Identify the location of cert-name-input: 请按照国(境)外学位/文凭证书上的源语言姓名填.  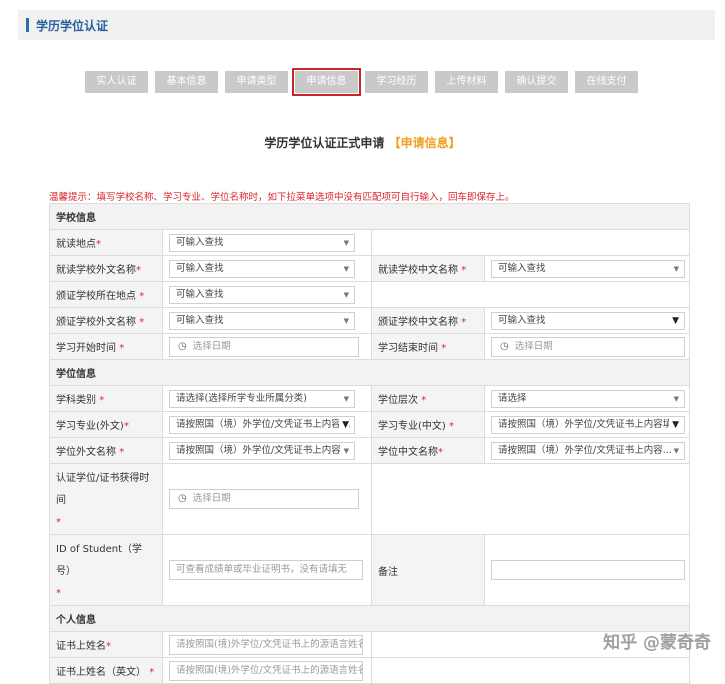
(266, 644).